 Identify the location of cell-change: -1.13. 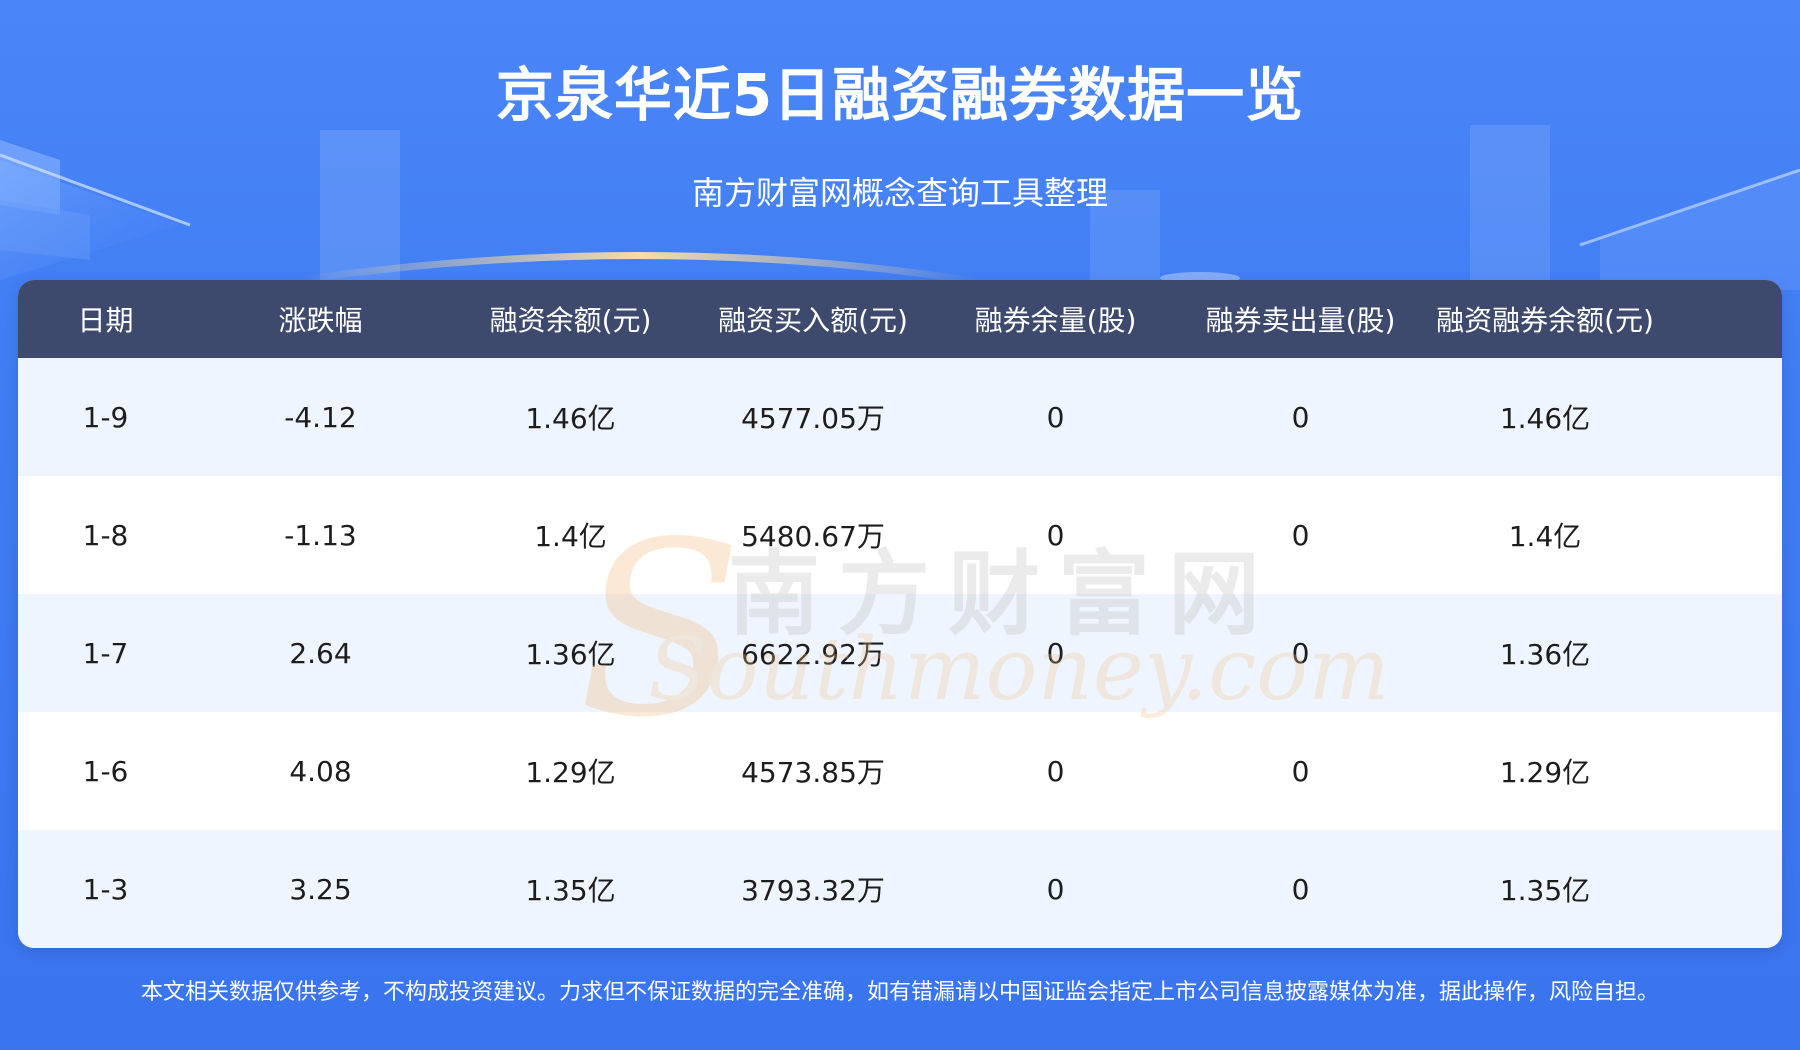
(320, 535).